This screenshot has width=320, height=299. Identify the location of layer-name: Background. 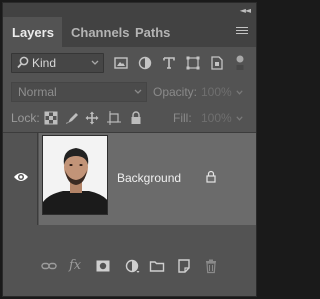
(149, 178).